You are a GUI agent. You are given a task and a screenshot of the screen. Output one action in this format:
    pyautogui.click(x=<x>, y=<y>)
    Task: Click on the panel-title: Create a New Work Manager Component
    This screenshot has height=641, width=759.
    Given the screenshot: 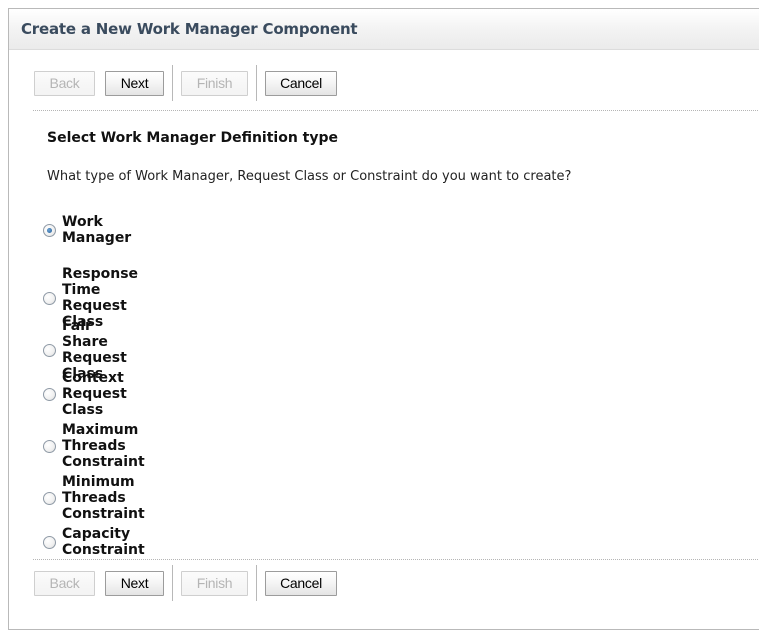 What is the action you would take?
    pyautogui.click(x=189, y=29)
    